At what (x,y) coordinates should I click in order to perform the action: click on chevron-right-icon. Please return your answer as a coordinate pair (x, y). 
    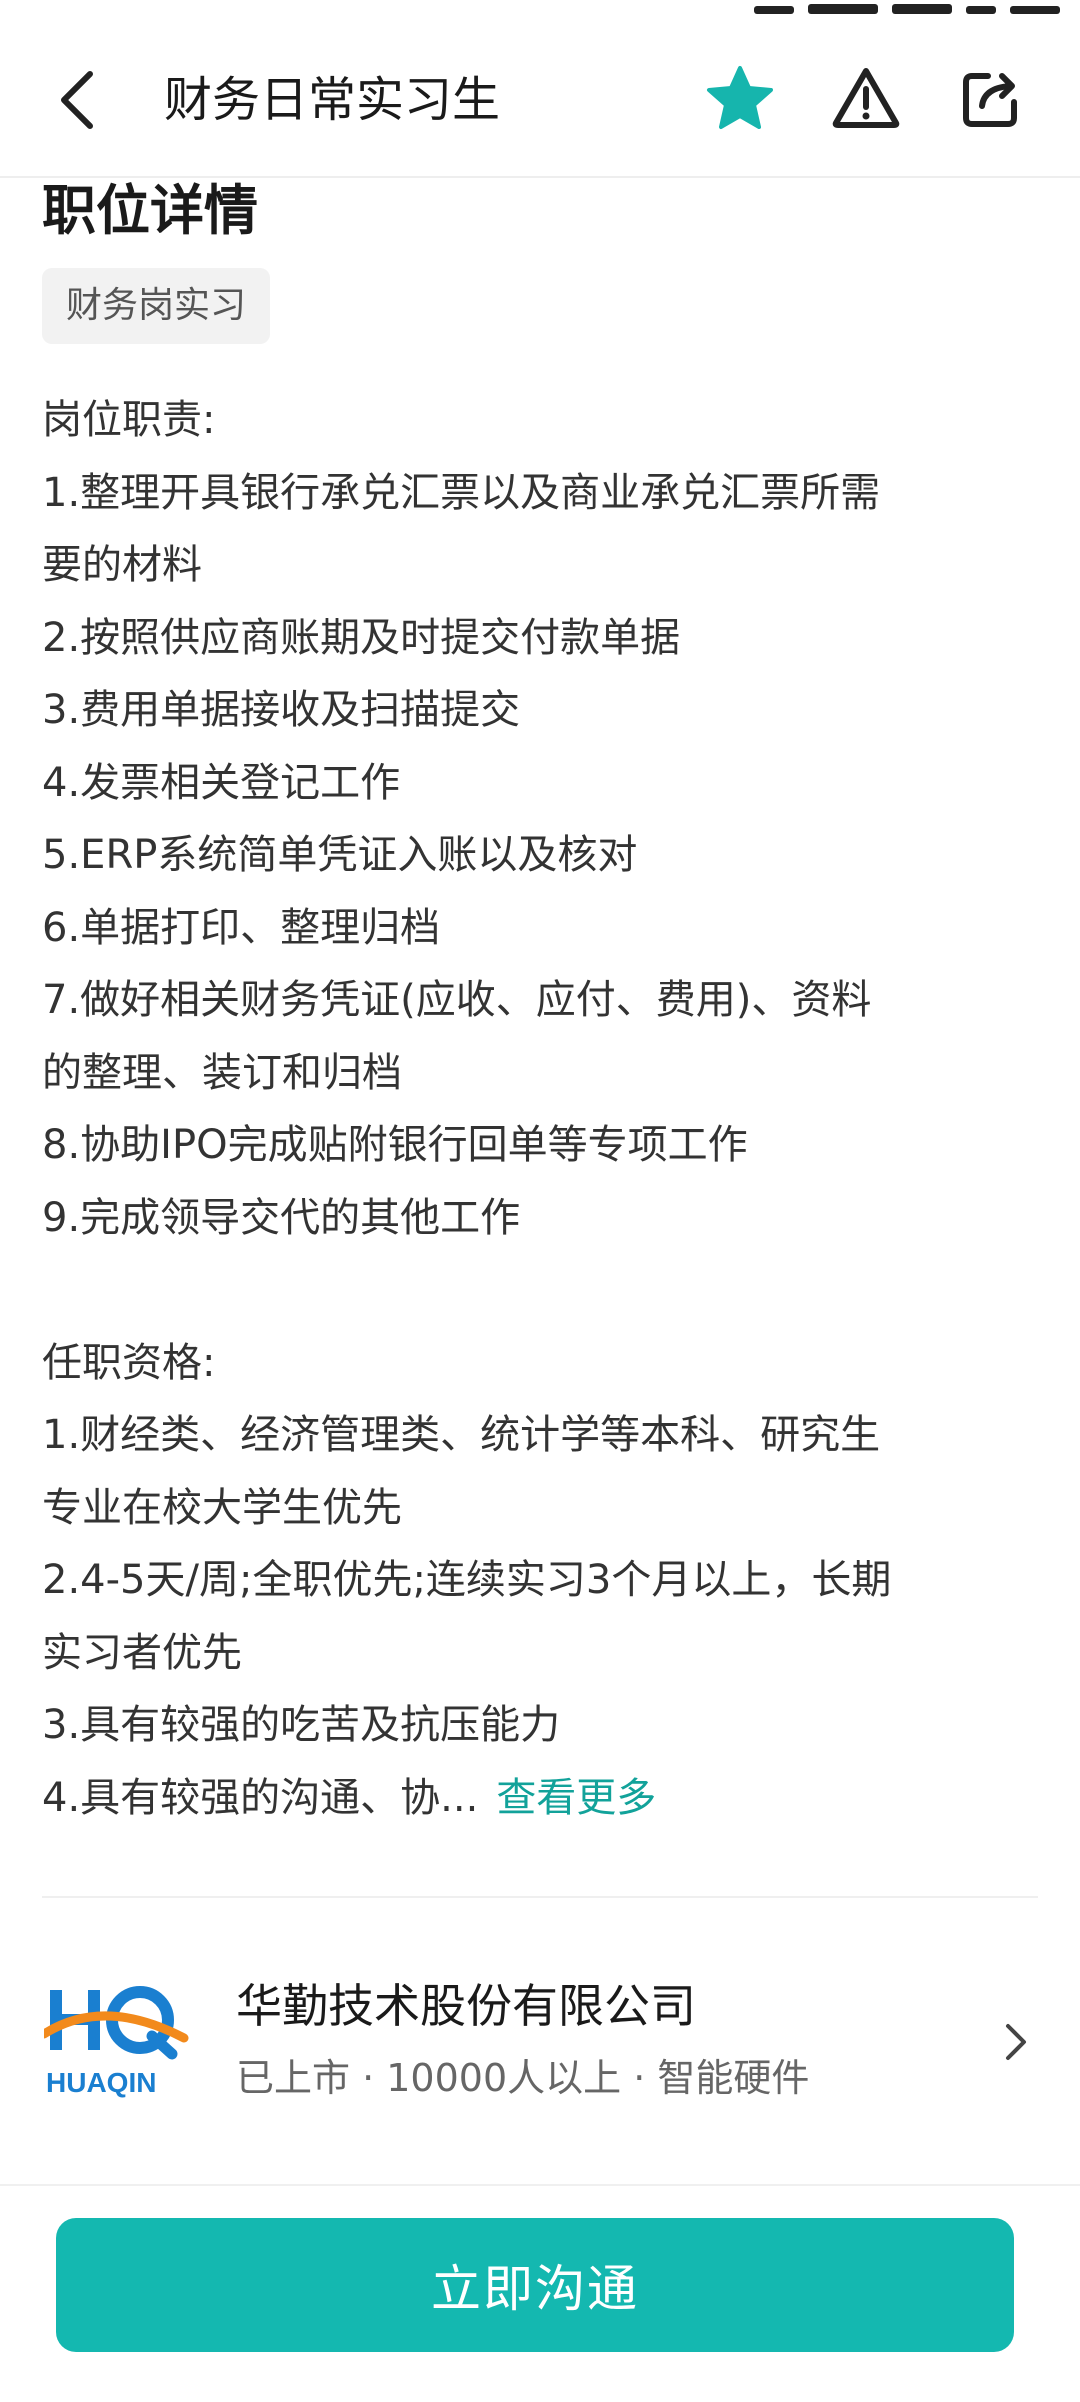
    Looking at the image, I should click on (1016, 2042).